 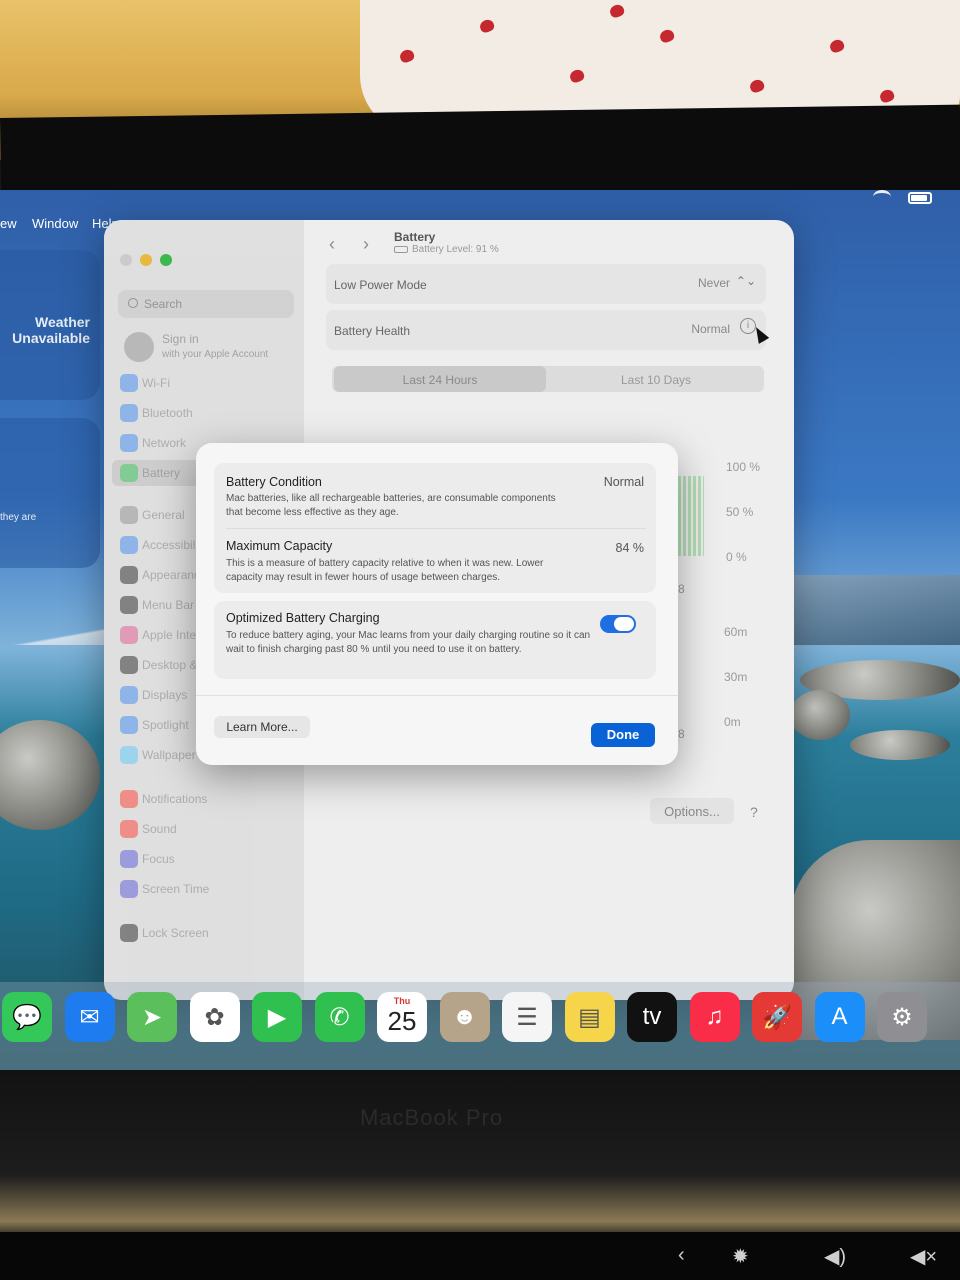 I want to click on touchbar-mute-icon: ◀×, so click(x=923, y=1256).